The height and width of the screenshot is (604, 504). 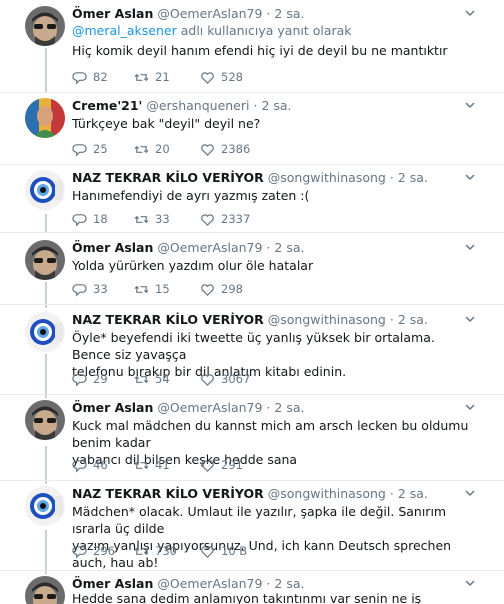 I want to click on reply-button: 82, so click(x=90, y=77).